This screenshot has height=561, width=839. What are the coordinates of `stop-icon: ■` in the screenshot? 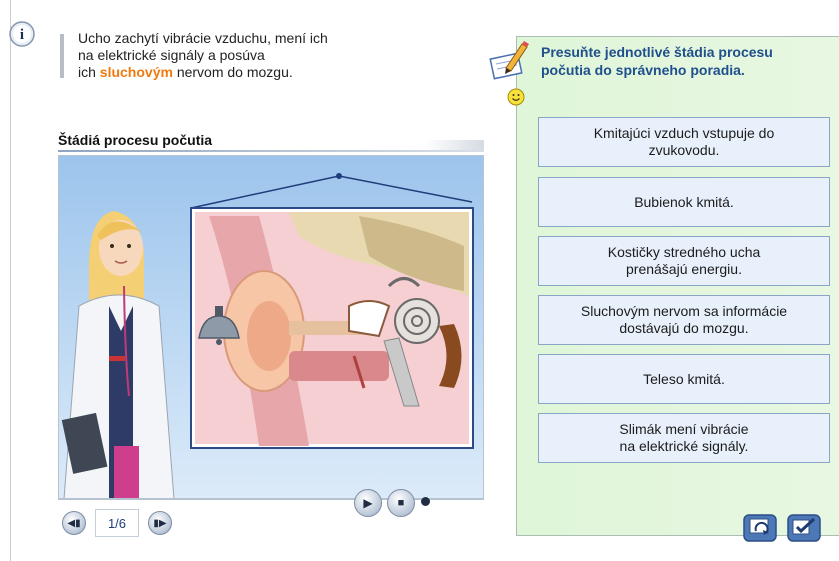 It's located at (401, 503).